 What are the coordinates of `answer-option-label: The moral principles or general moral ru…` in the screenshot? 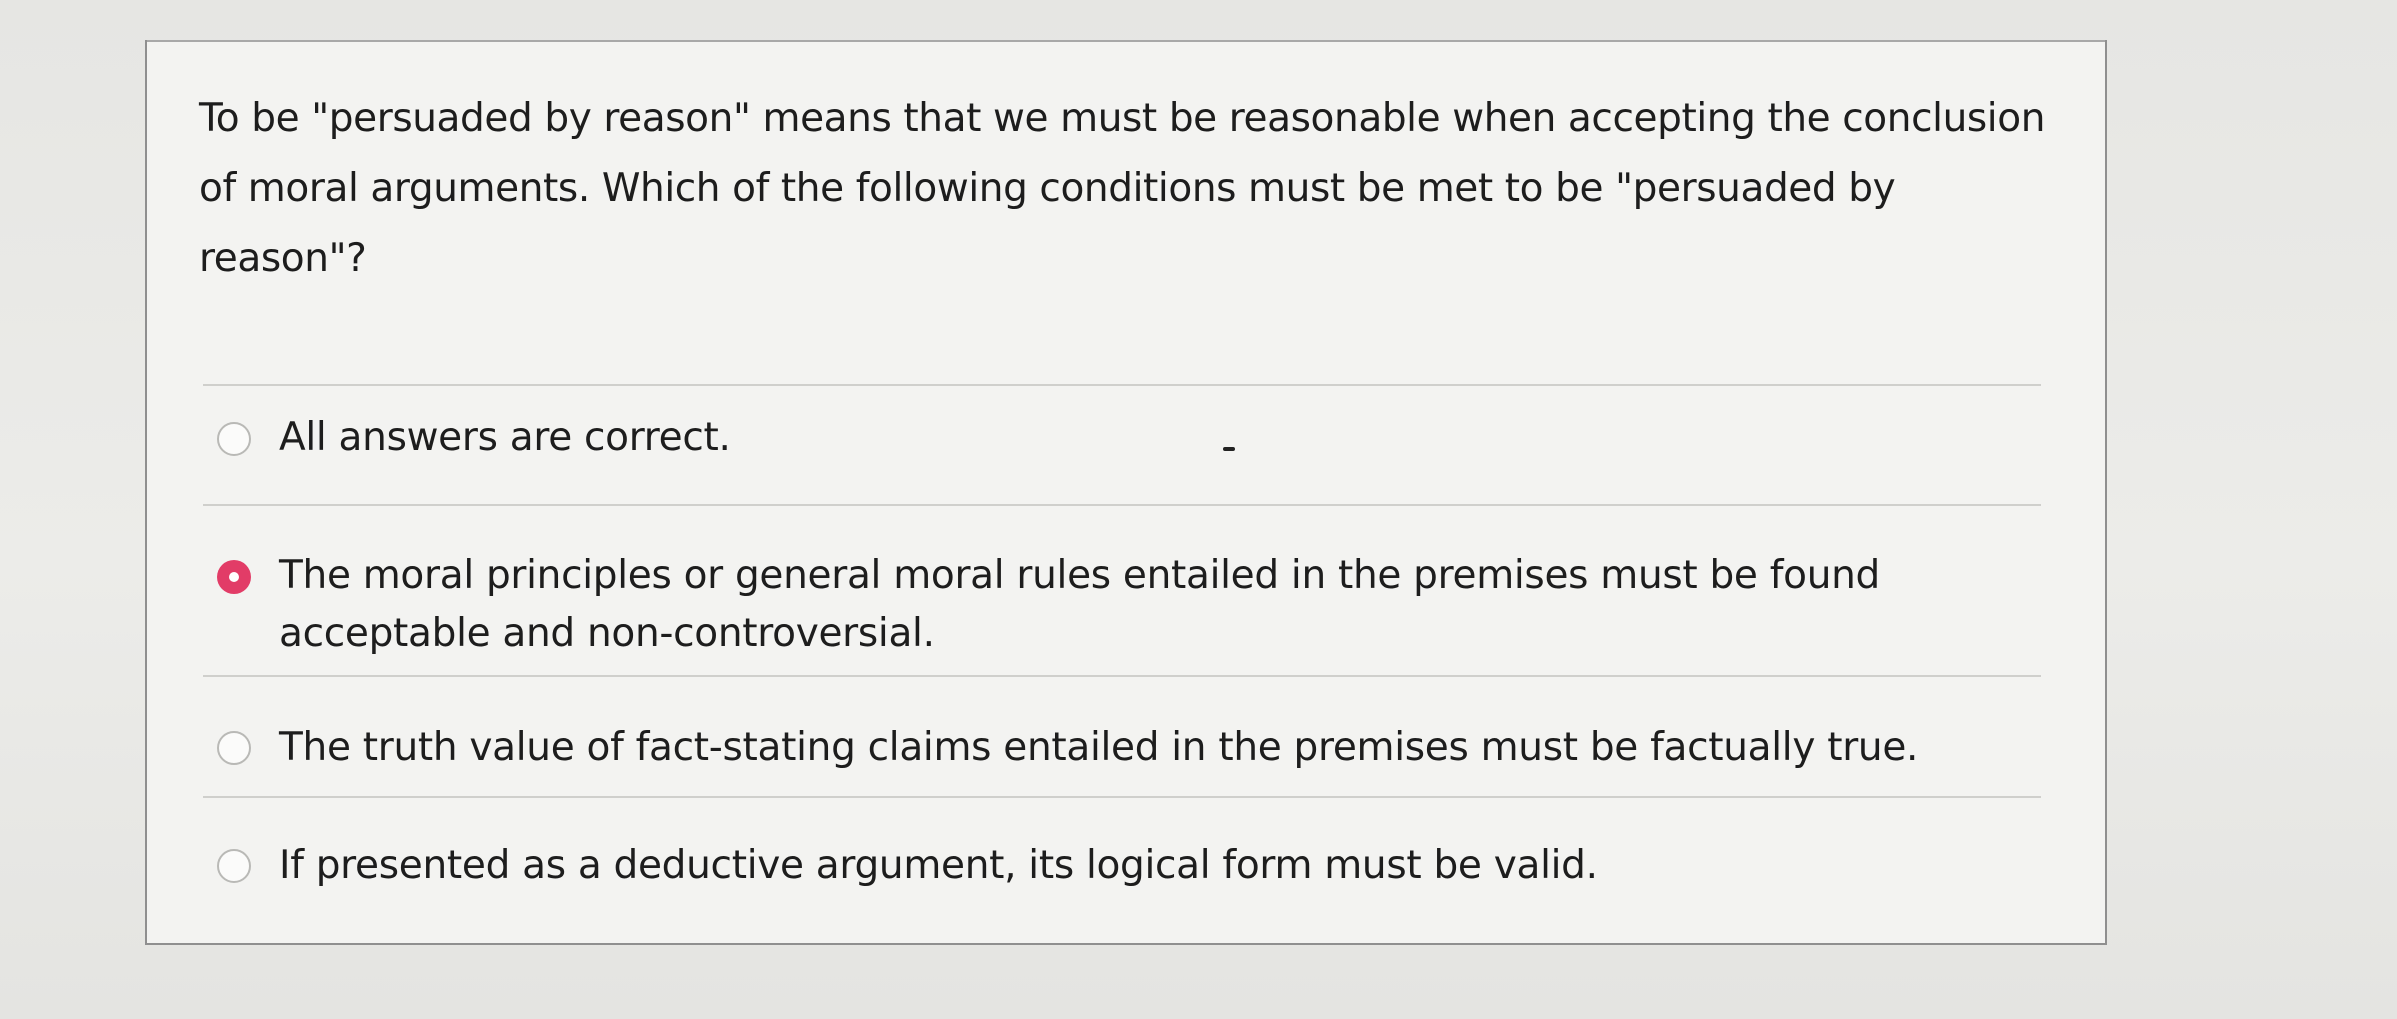 It's located at (1080, 604).